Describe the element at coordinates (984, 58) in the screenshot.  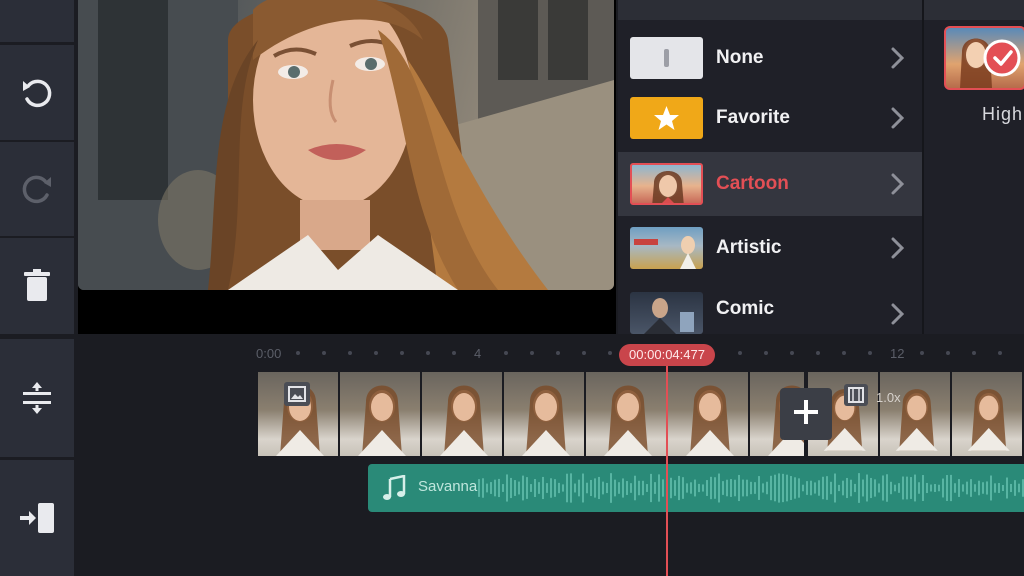
I see `style-option-high` at that location.